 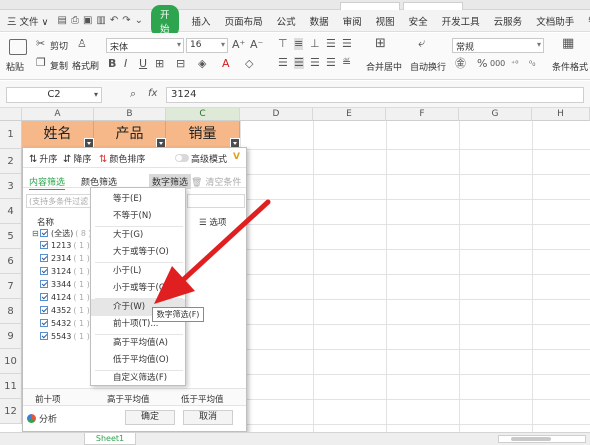 What do you see at coordinates (11, 311) in the screenshot?
I see `row-header: 8` at bounding box center [11, 311].